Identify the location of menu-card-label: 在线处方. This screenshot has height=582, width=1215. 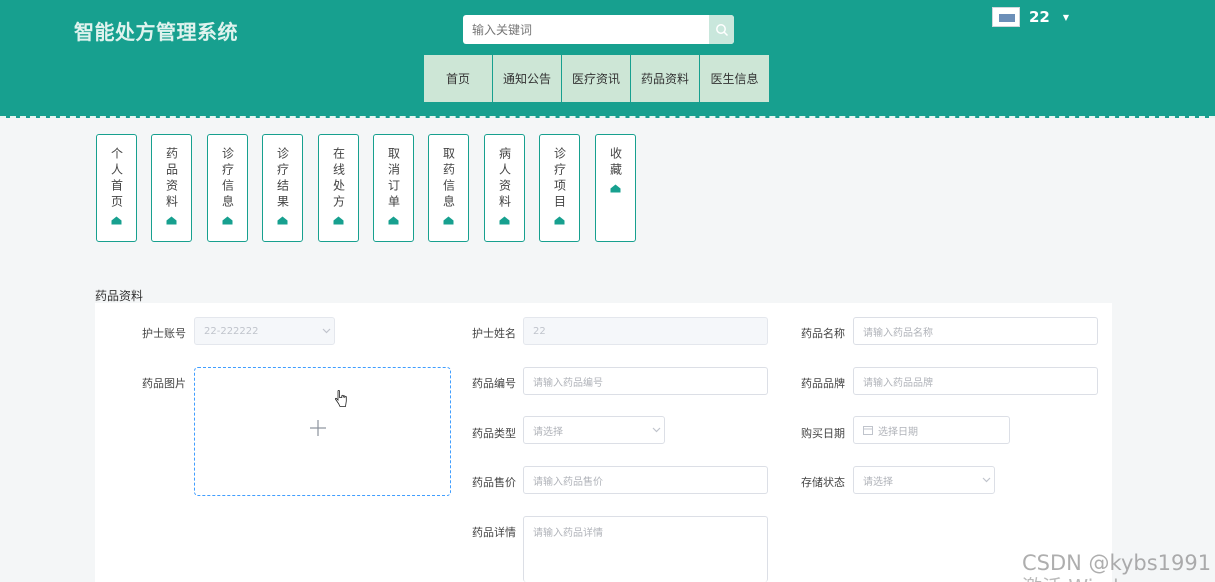
(338, 179).